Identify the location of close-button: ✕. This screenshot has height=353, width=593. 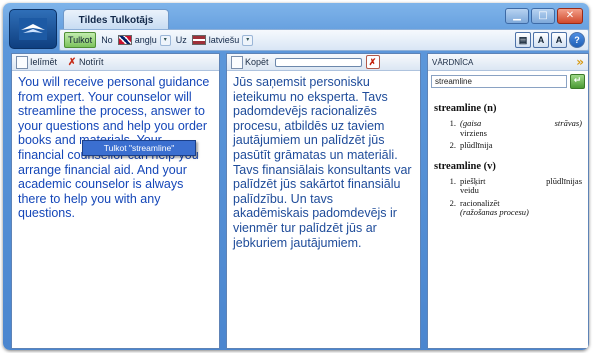
(570, 16).